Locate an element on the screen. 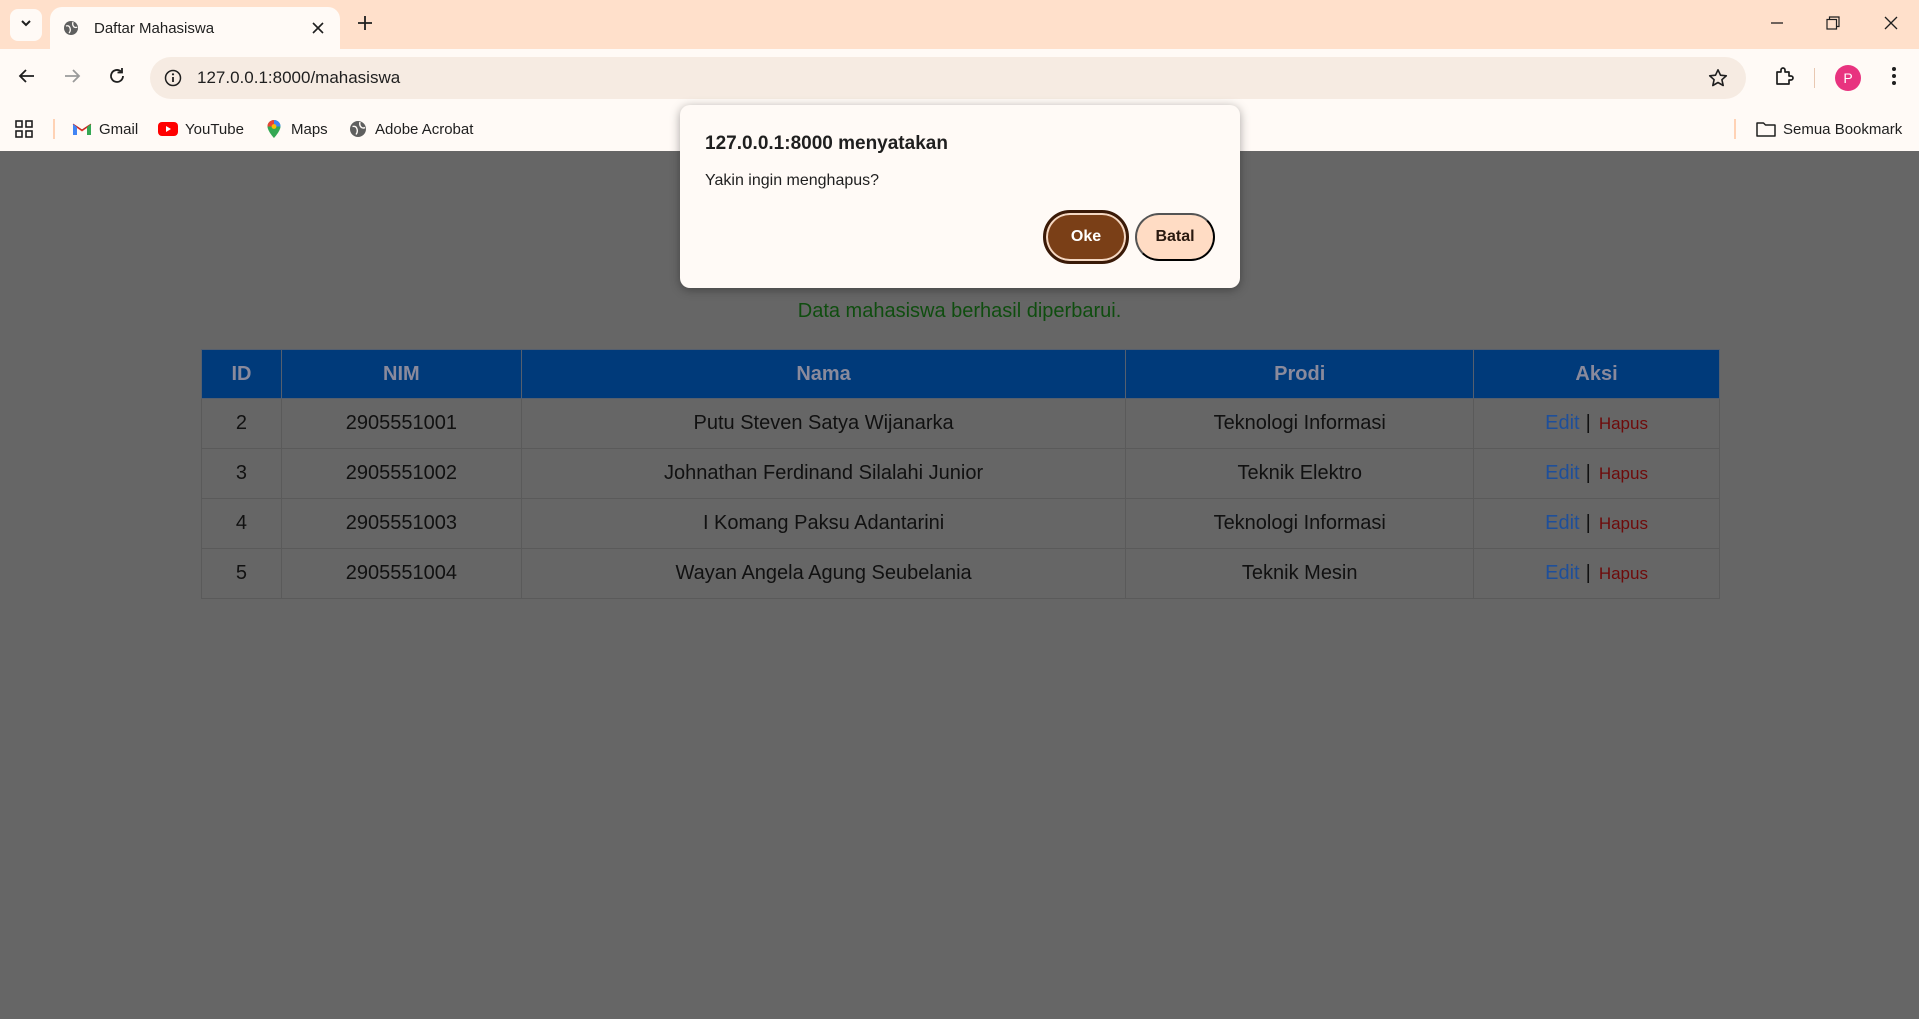 The image size is (1919, 1019). toolbar-divider is located at coordinates (1814, 78).